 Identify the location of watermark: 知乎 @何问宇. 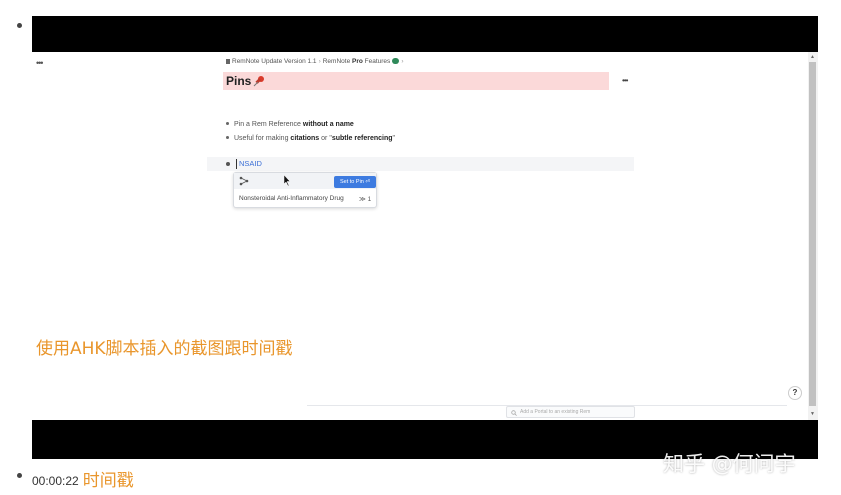
(729, 464).